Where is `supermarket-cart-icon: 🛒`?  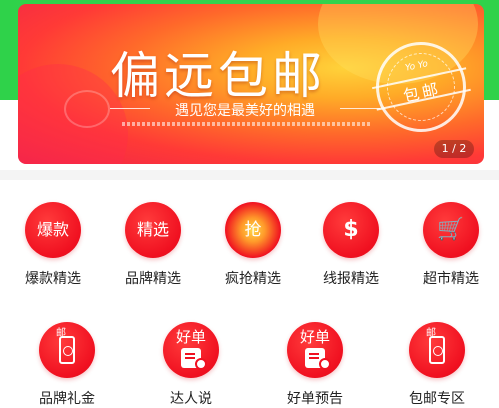 supermarket-cart-icon: 🛒 is located at coordinates (451, 230).